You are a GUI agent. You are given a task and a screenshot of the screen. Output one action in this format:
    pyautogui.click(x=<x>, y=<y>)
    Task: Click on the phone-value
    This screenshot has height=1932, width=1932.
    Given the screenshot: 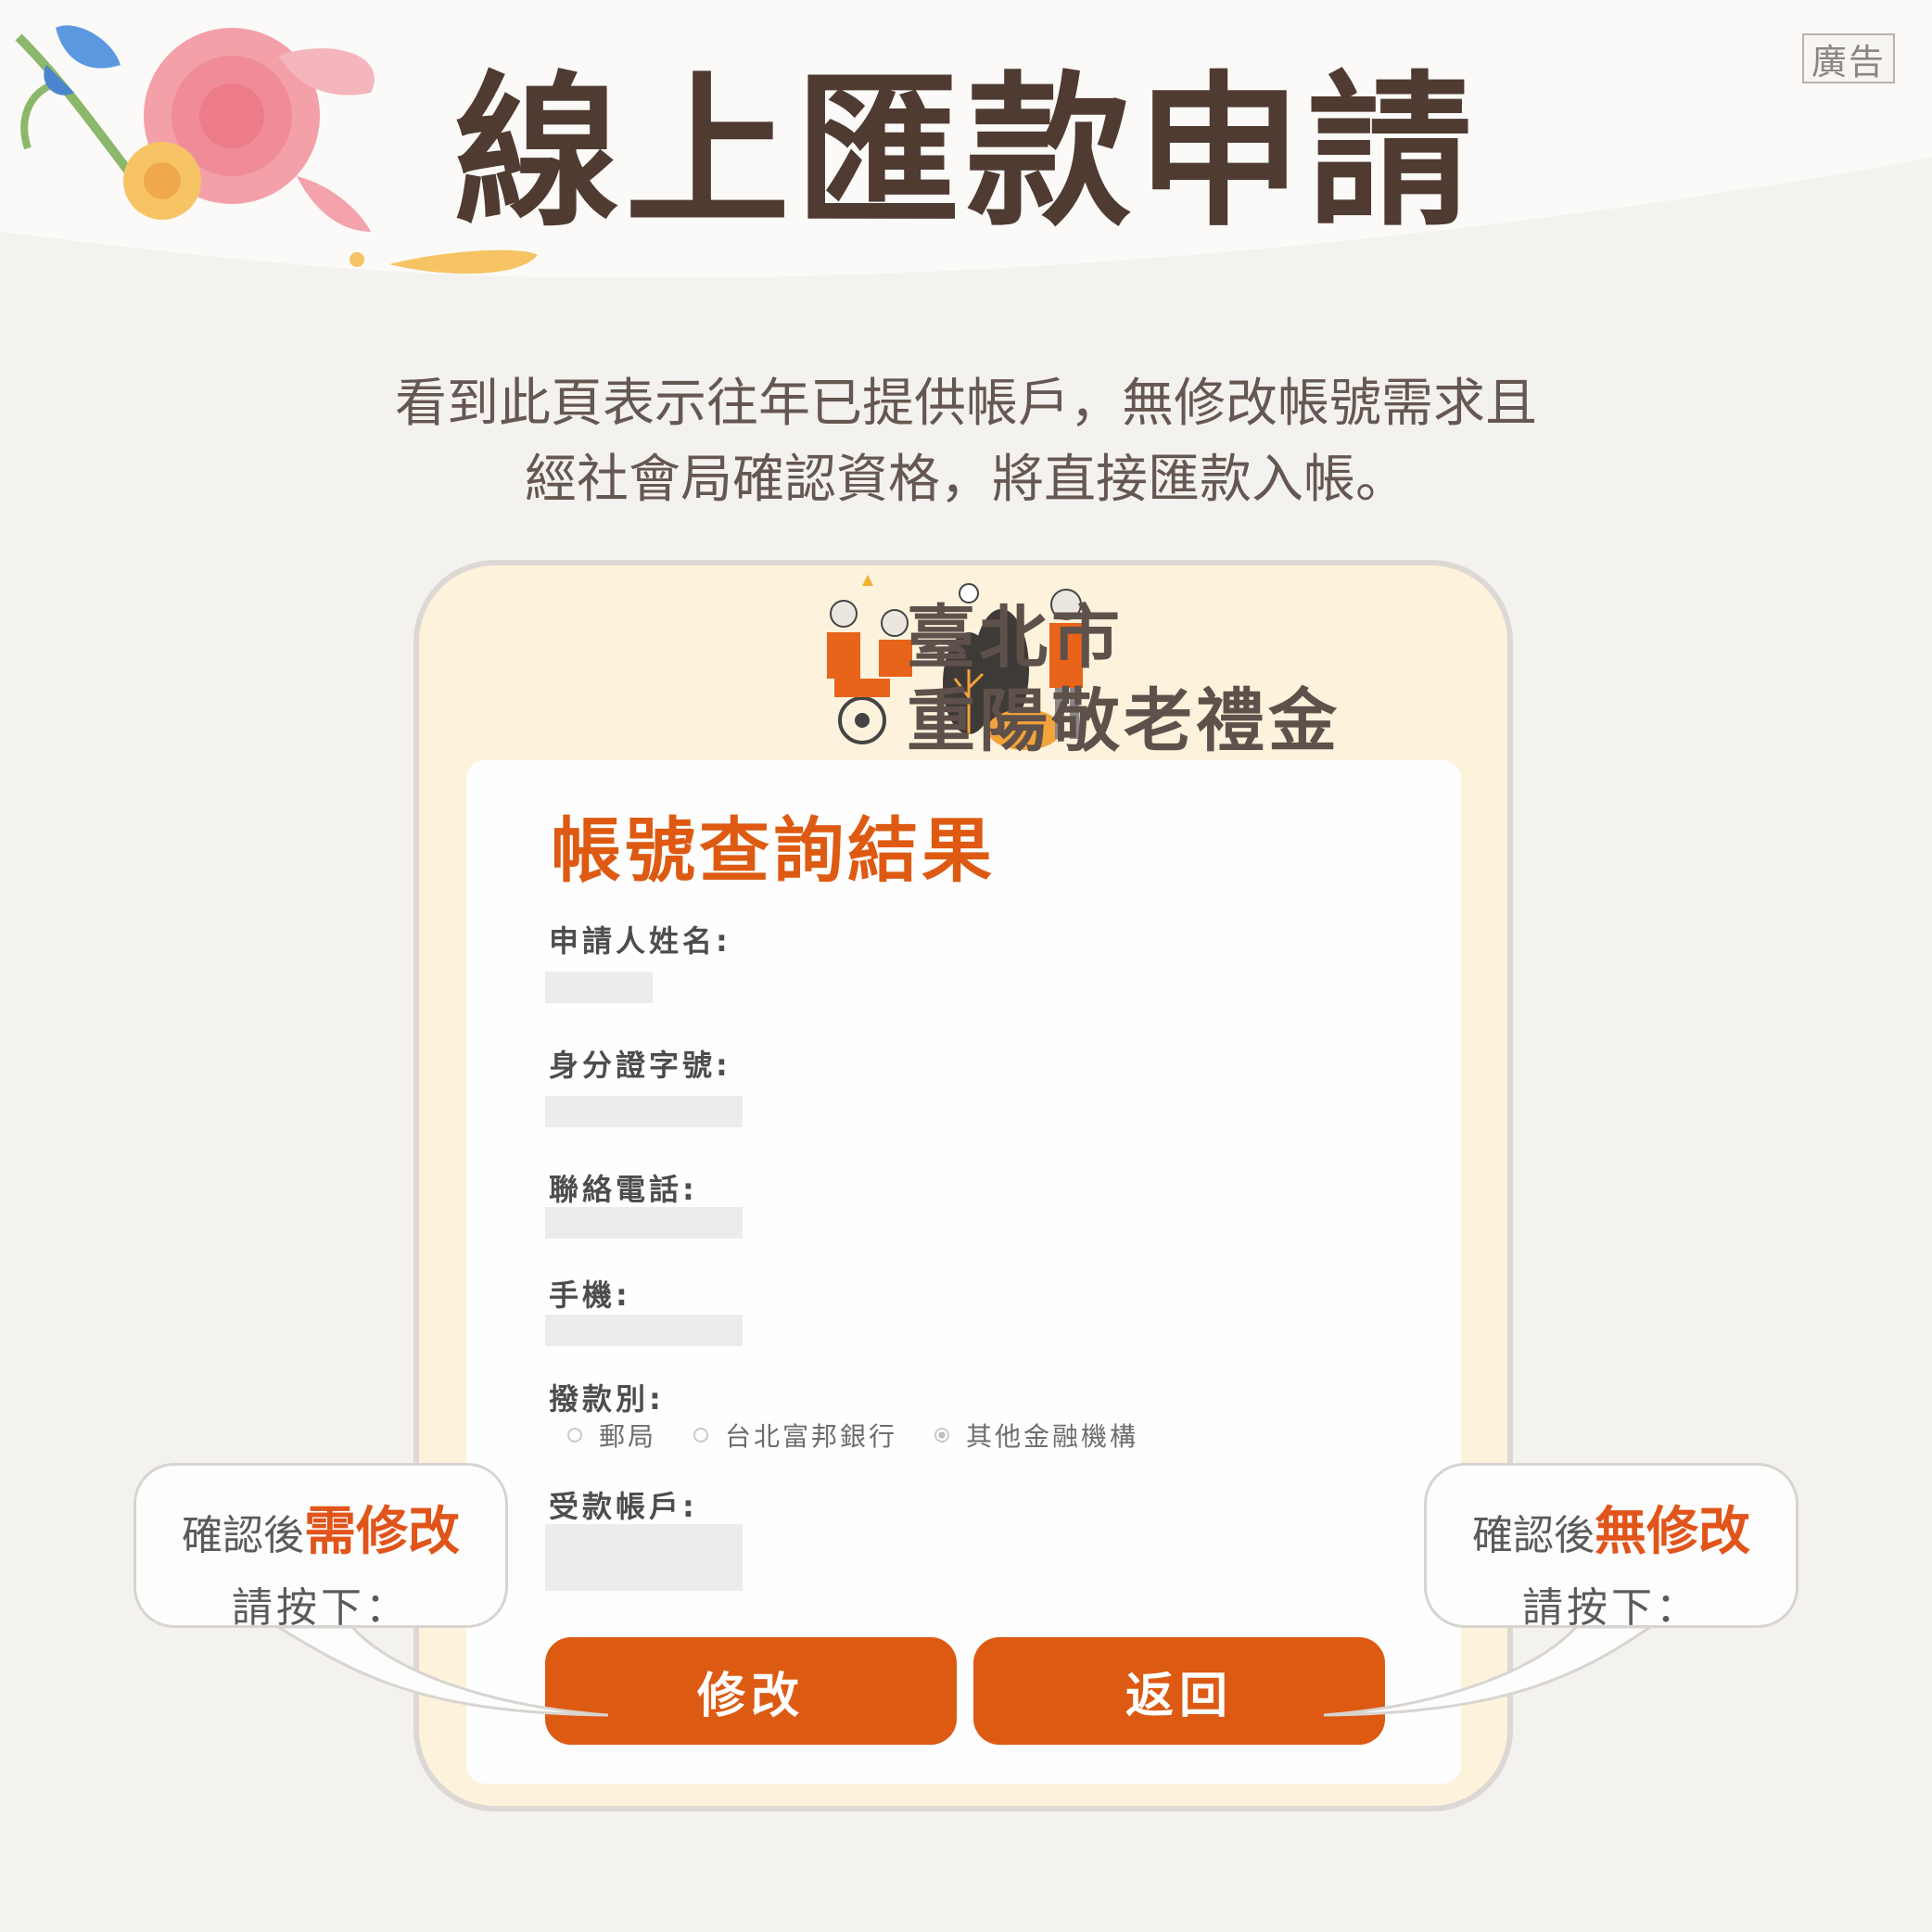 What is the action you would take?
    pyautogui.click(x=644, y=1223)
    